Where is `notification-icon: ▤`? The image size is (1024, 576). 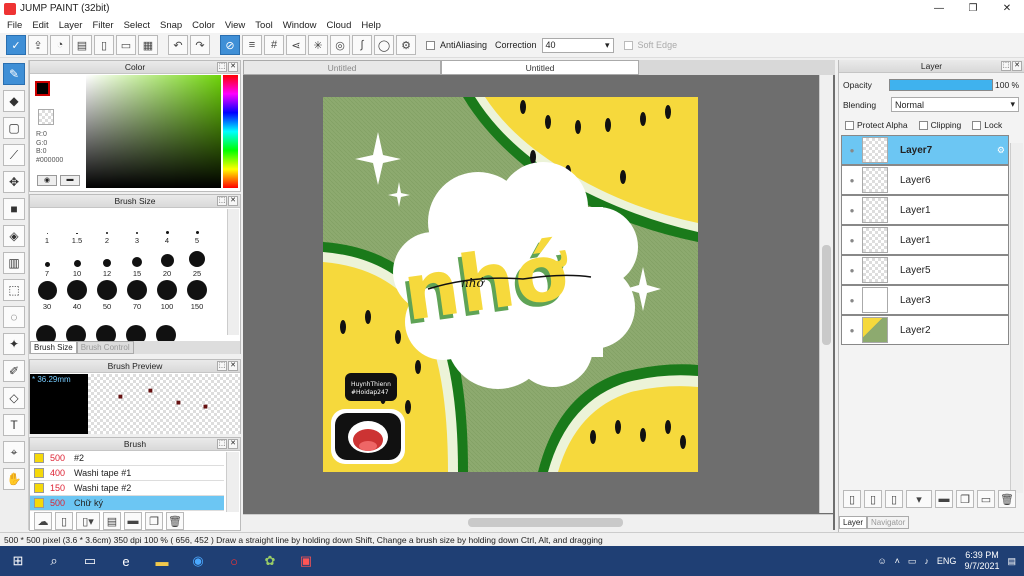
notification-icon: ▤ is located at coordinates (1011, 561).